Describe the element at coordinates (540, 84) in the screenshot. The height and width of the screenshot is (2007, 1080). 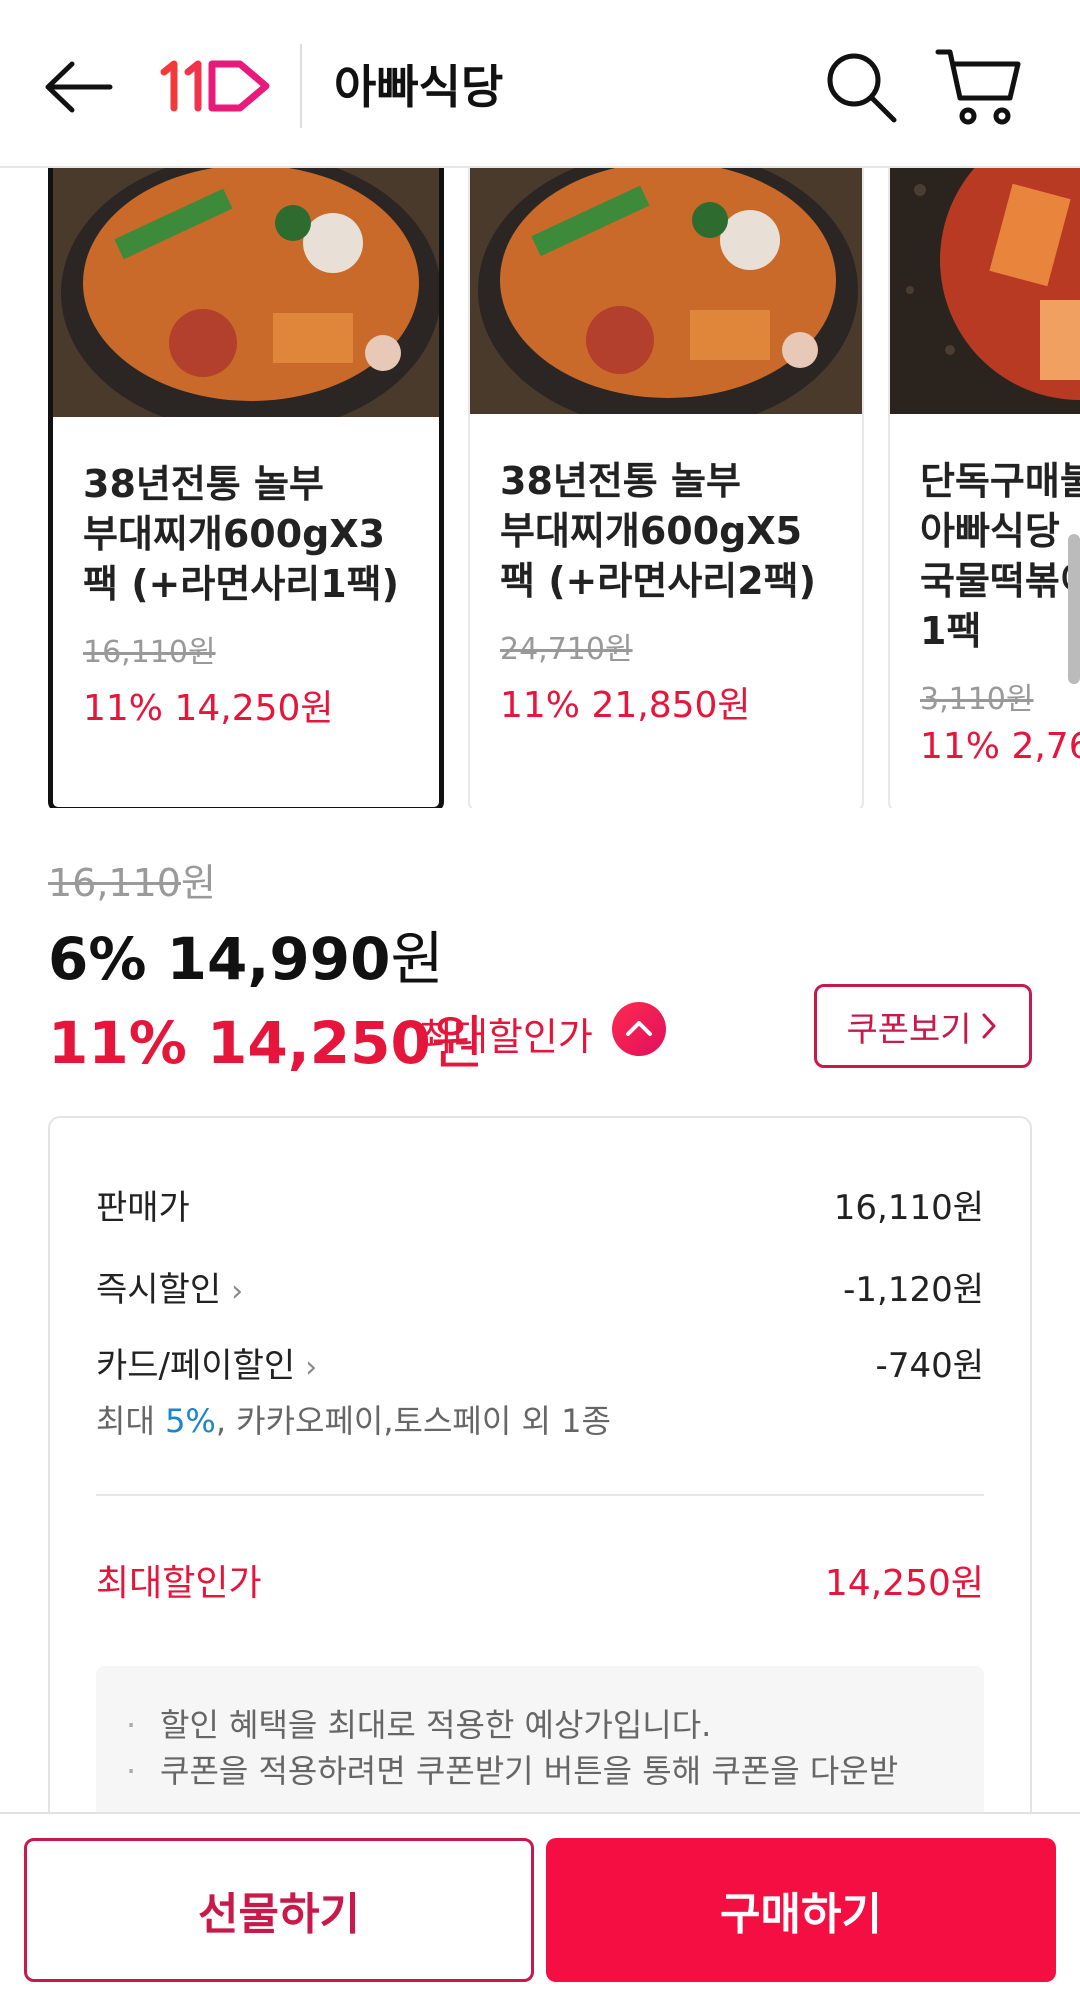
I see `top-app-bar: 아빠식당` at that location.